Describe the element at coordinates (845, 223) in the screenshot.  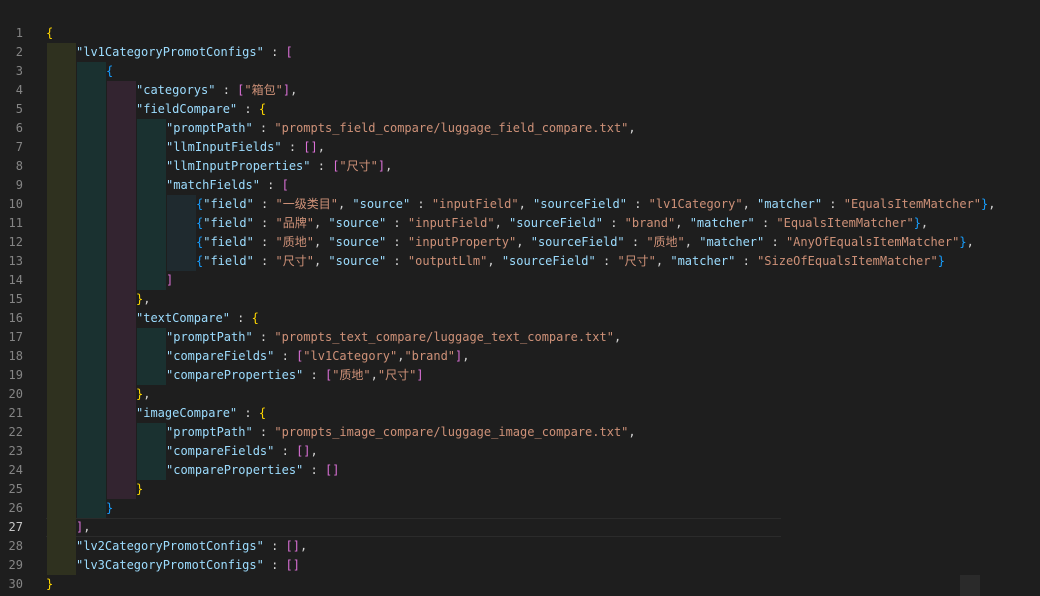
I see `json-string: "EqualsItemMatcher"` at that location.